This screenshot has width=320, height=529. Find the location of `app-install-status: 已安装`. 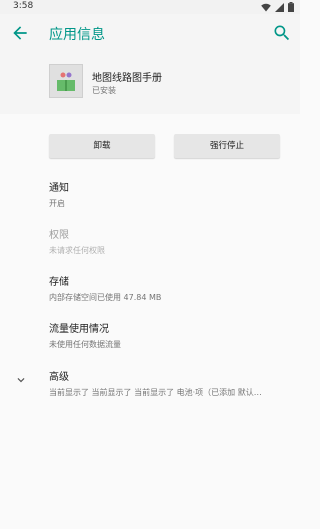

app-install-status: 已安装 is located at coordinates (104, 90).